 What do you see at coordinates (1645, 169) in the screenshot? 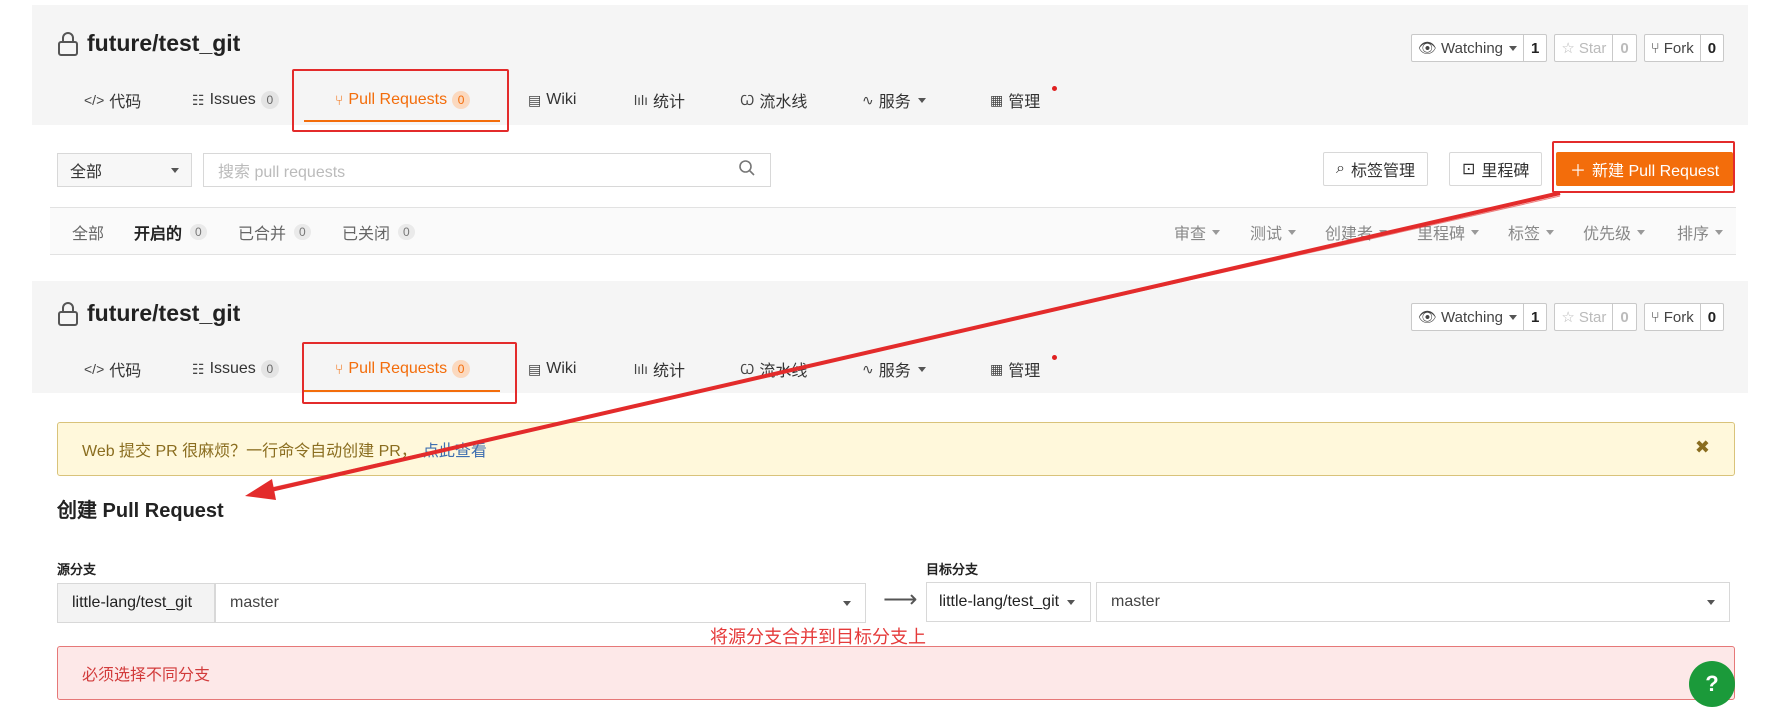
I see `new-pull-request-button: ＋新建 Pull Request` at bounding box center [1645, 169].